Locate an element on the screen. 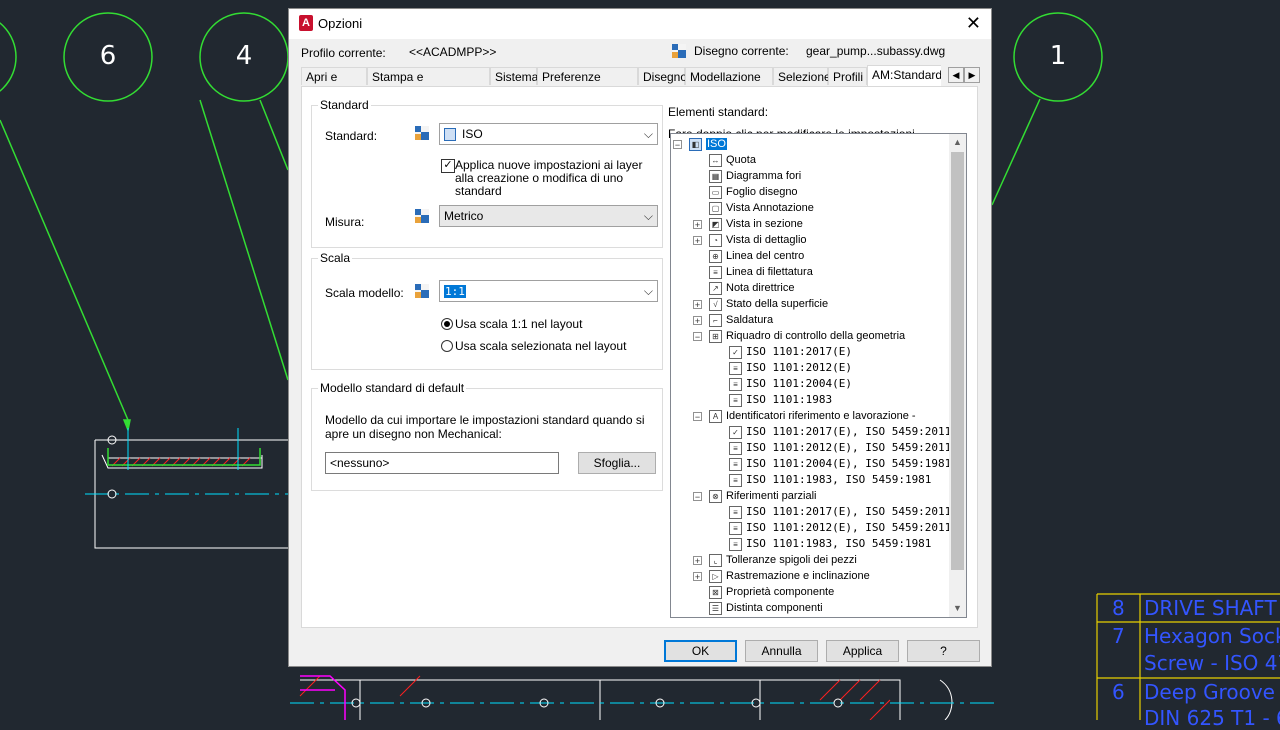  tree-item: ≡ ISO 1101:2017(E), ISO 5459:2011(E) is located at coordinates (847, 512).